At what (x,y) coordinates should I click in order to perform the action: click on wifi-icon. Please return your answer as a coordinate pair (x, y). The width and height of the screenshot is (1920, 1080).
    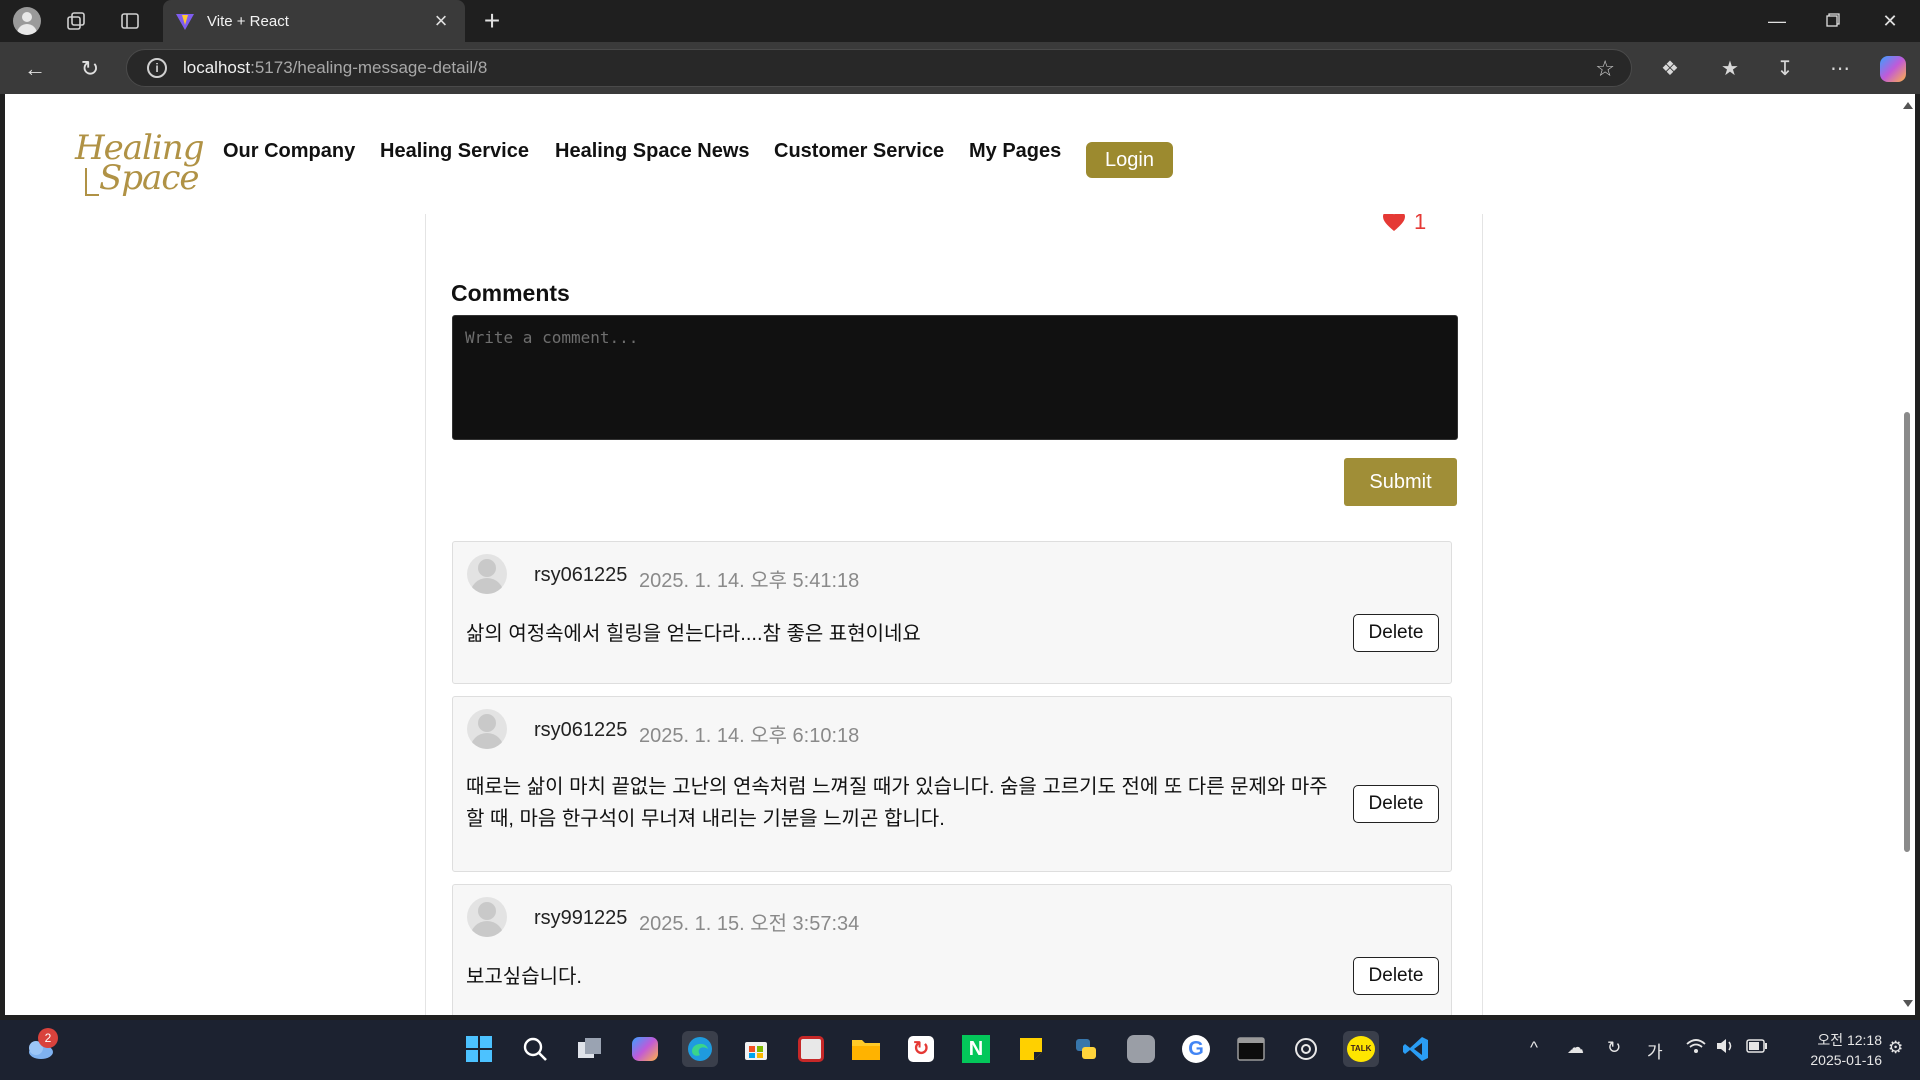
    Looking at the image, I should click on (1696, 1048).